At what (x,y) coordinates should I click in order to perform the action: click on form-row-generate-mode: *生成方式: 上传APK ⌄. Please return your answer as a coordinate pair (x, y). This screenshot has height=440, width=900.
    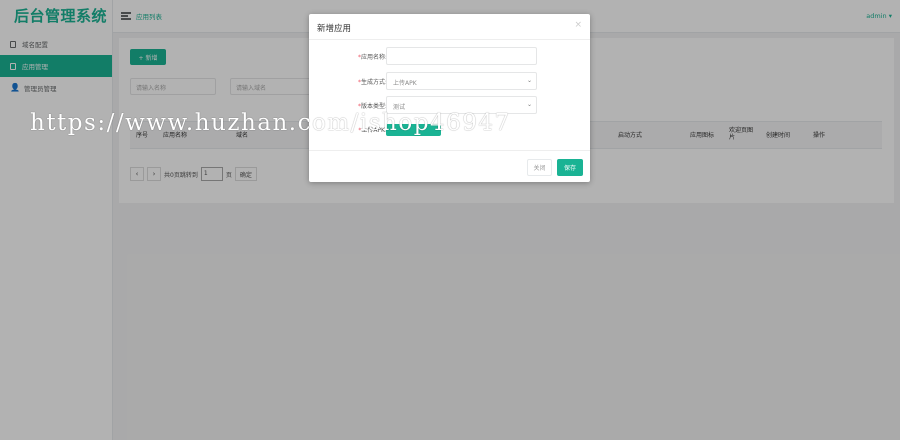
    Looking at the image, I should click on (449, 81).